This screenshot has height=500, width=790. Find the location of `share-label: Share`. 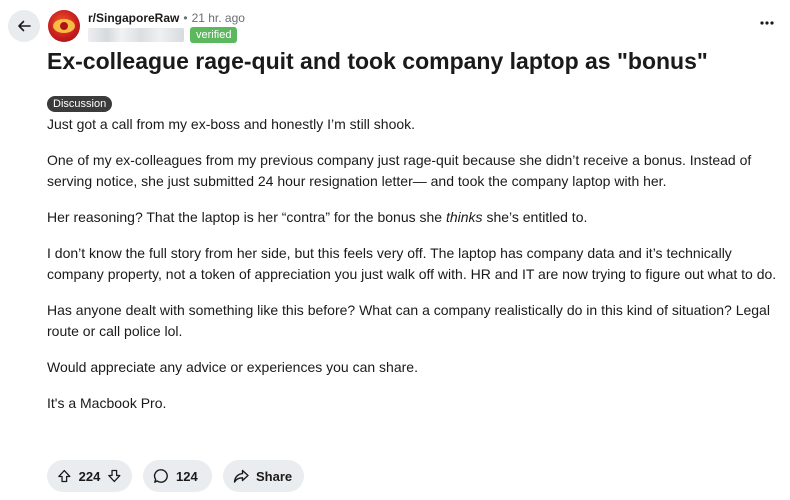

share-label: Share is located at coordinates (274, 476).